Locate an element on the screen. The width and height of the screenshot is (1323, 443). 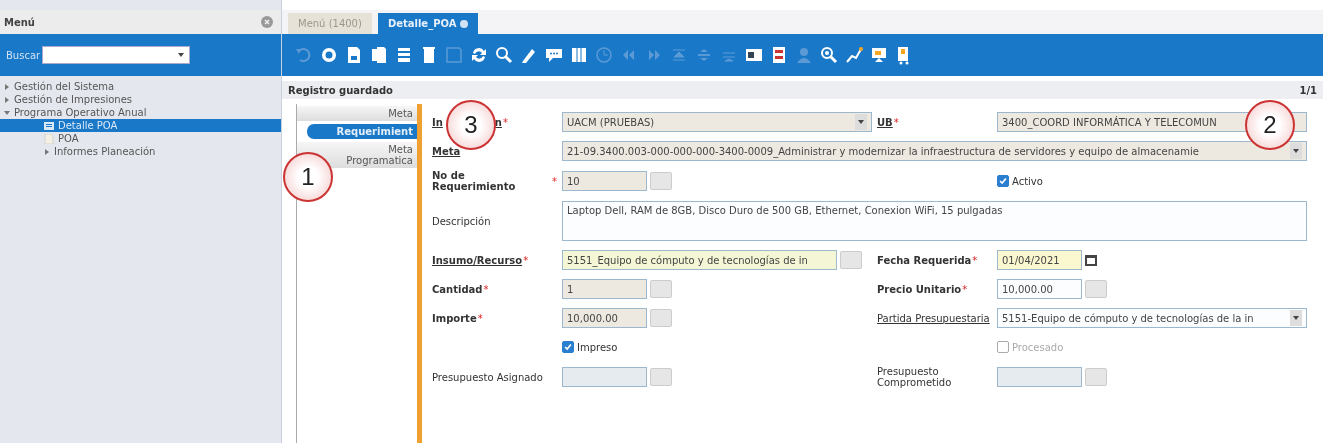
field-link: In is located at coordinates (437, 122).